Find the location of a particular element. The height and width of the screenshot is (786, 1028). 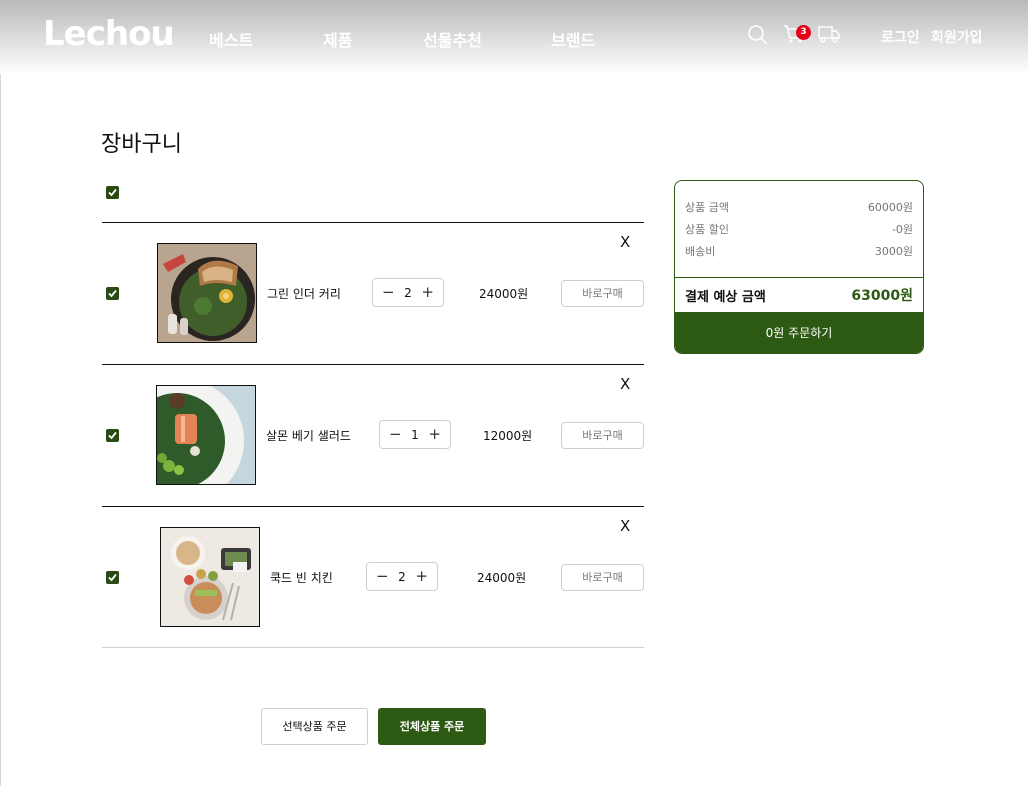

nav-gift: 선물추천 is located at coordinates (452, 39).